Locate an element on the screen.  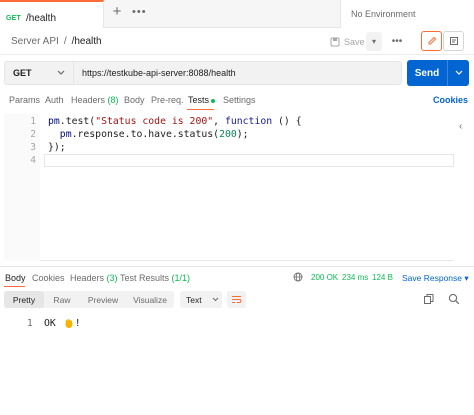
environment-label: No Environment is located at coordinates (383, 14).